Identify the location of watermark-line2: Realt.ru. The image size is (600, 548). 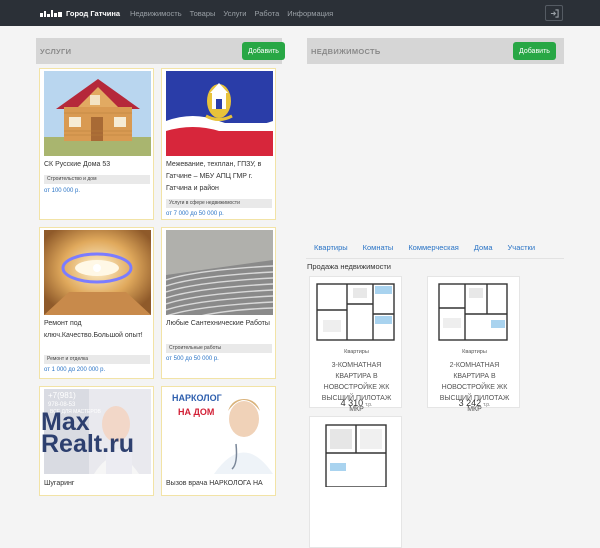
(88, 444).